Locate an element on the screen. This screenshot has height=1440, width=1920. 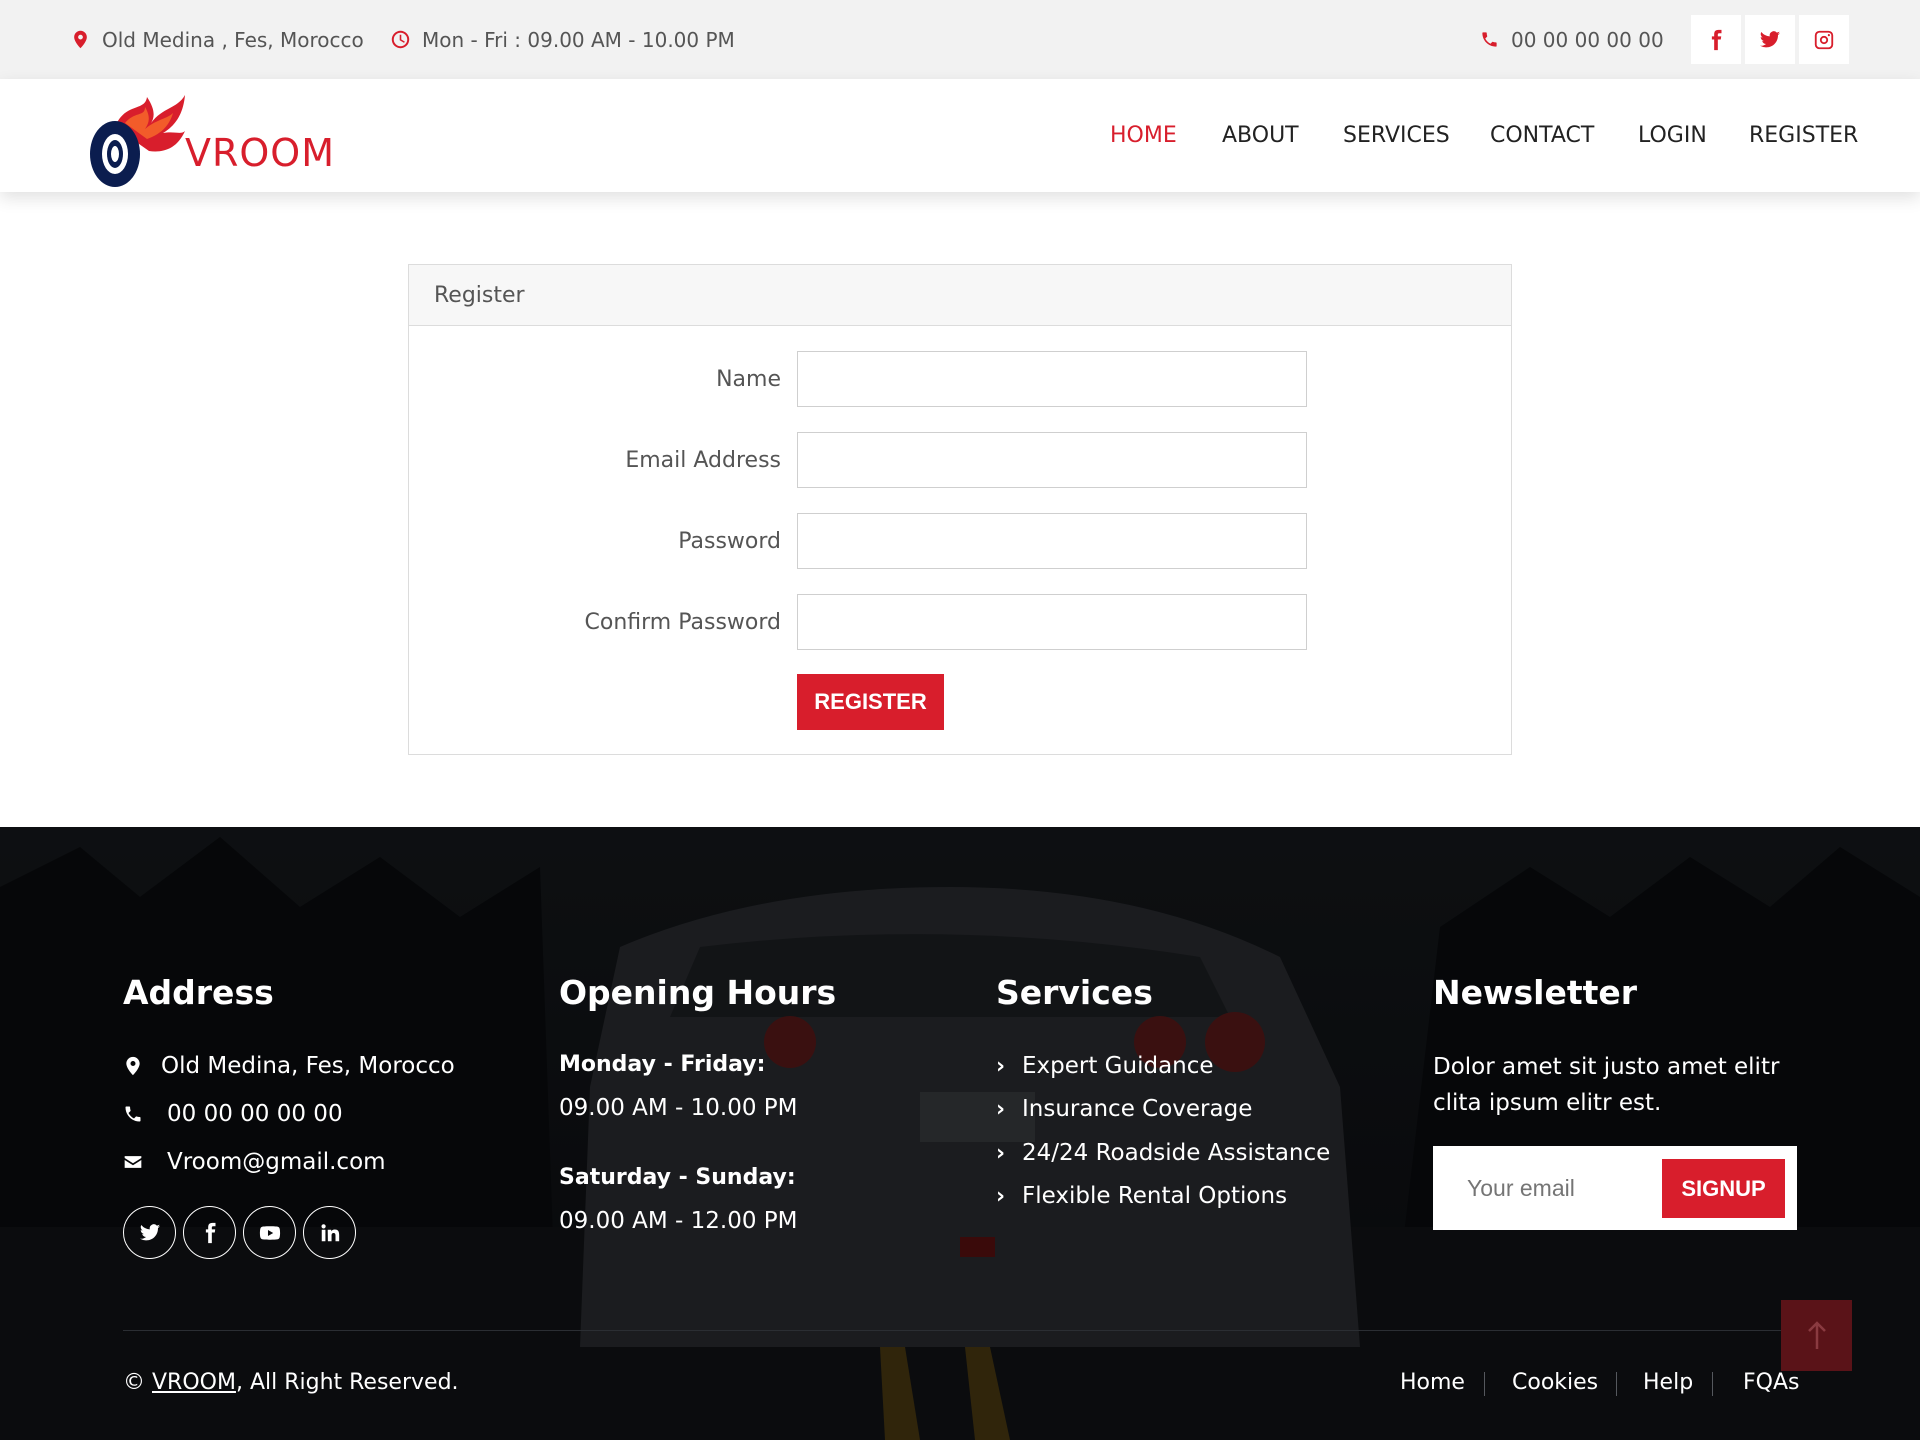
brand-name: VROOM is located at coordinates (260, 153).